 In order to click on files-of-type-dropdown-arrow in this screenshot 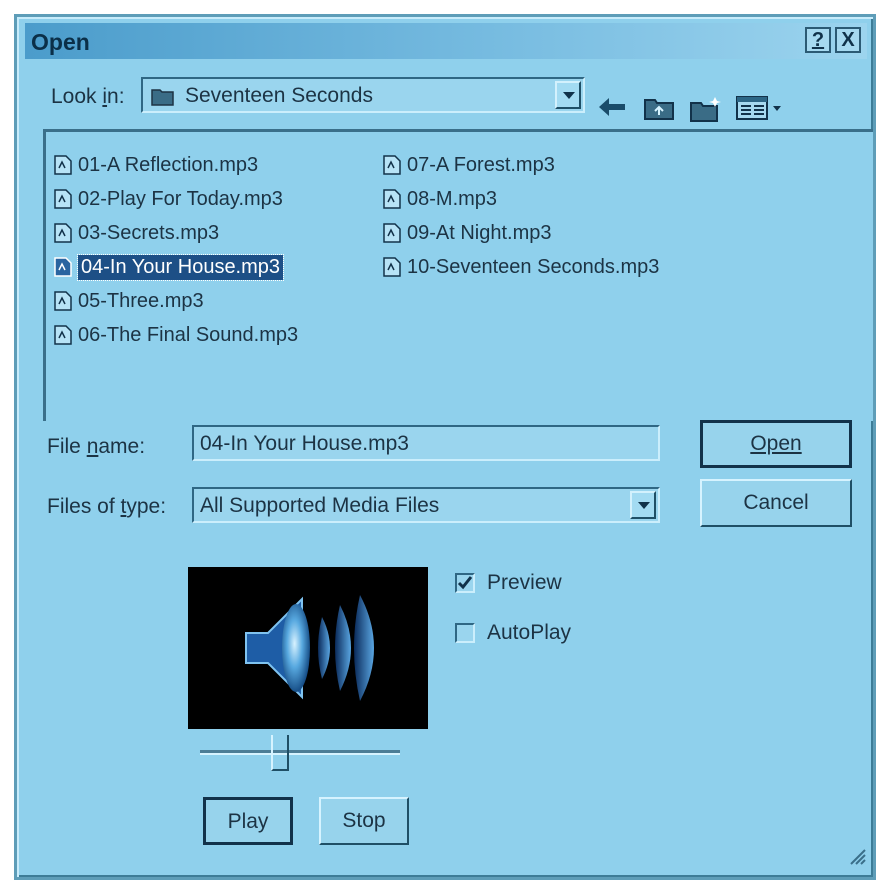, I will do `click(643, 505)`.